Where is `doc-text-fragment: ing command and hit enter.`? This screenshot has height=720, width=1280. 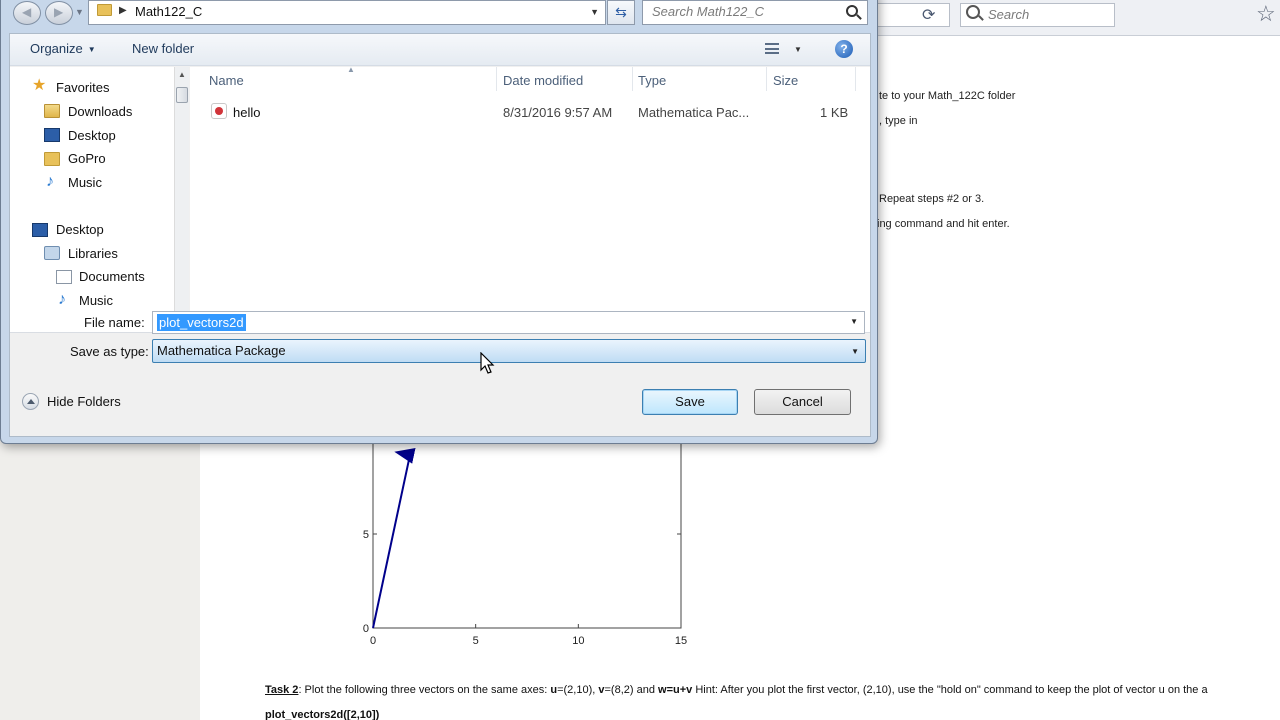 doc-text-fragment: ing command and hit enter. is located at coordinates (943, 224).